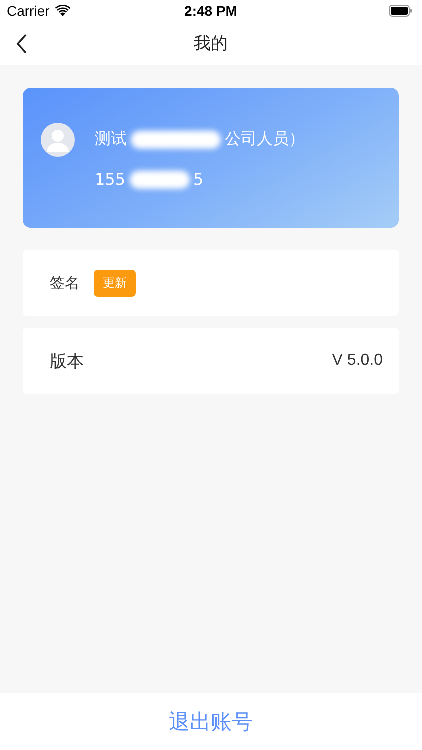 This screenshot has height=750, width=422. I want to click on status-time: 2:48 PM, so click(211, 11).